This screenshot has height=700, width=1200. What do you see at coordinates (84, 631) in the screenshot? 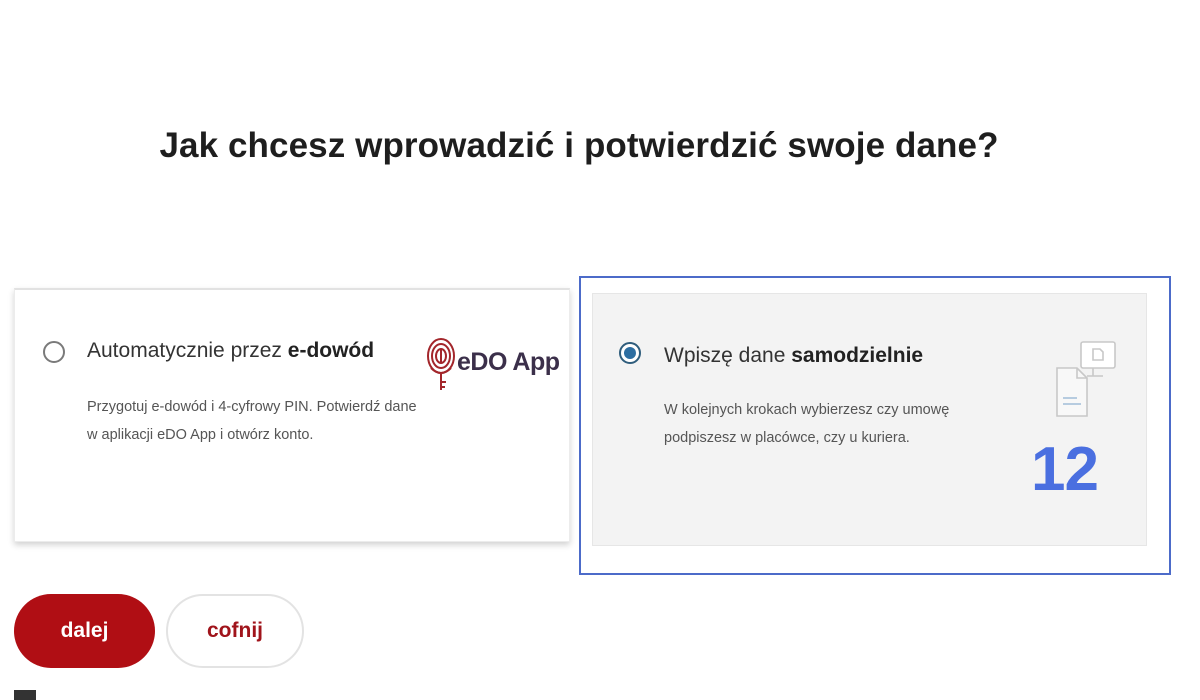
I see `next-button: dalej` at bounding box center [84, 631].